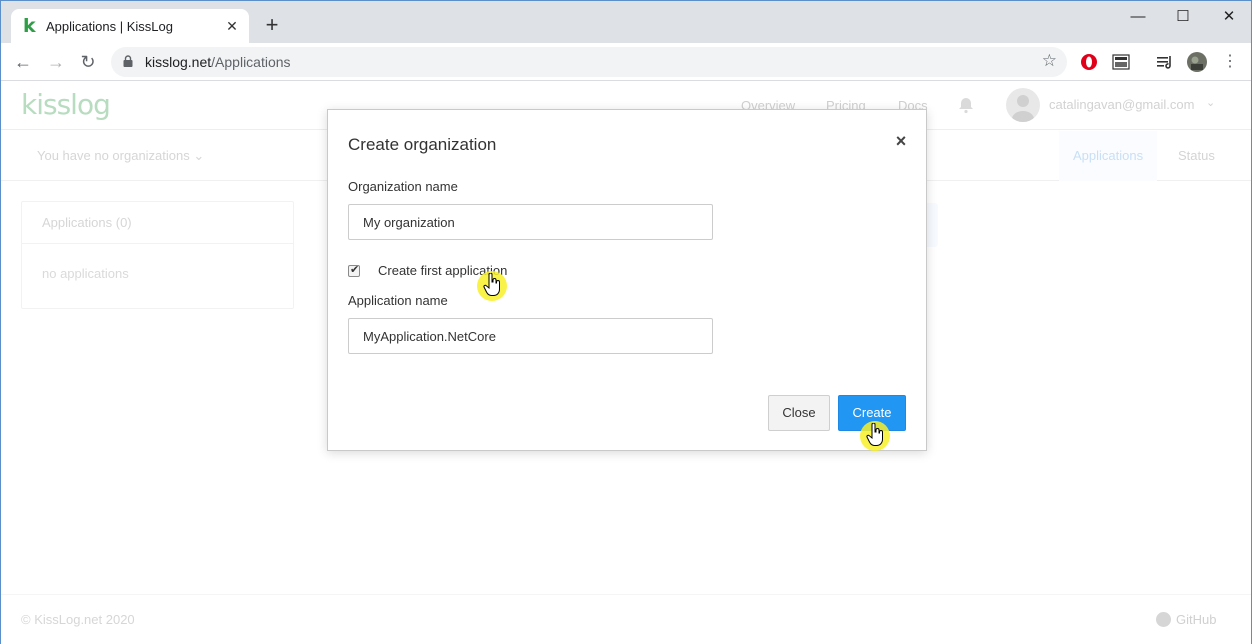 The width and height of the screenshot is (1252, 644). I want to click on media-queue-icon, so click(1165, 62).